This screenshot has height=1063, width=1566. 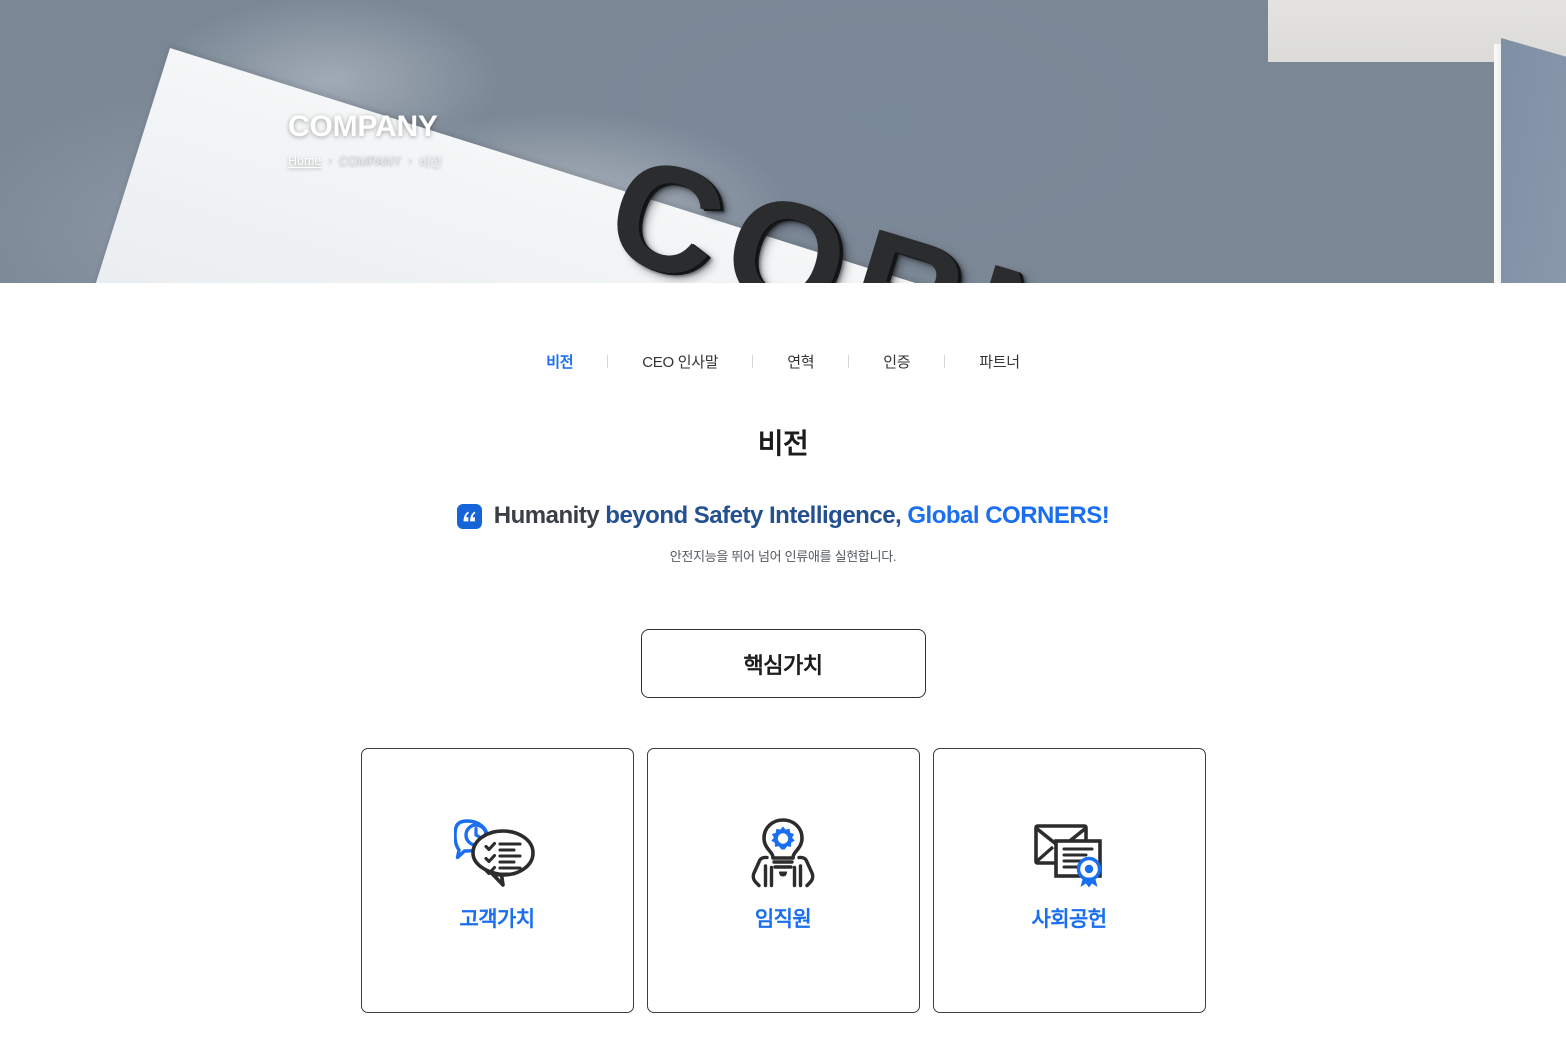 I want to click on sub-slogan-text: 안전지능을 뛰어 넘어 인류애를 실현합니다., so click(x=783, y=556).